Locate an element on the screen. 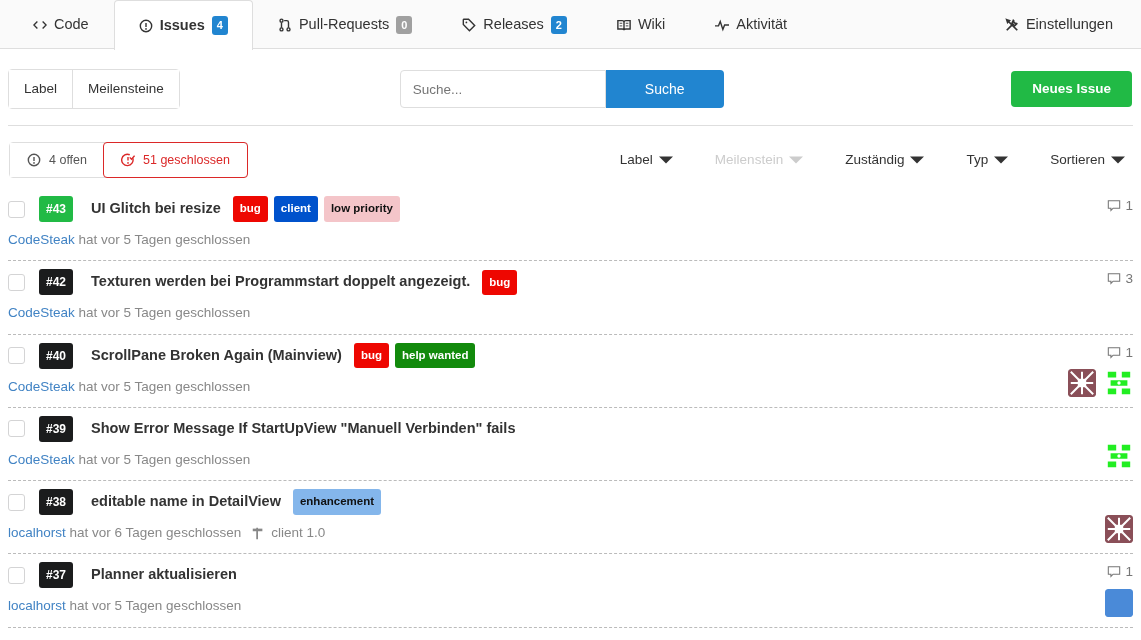  tab-label: Wiki is located at coordinates (651, 25).